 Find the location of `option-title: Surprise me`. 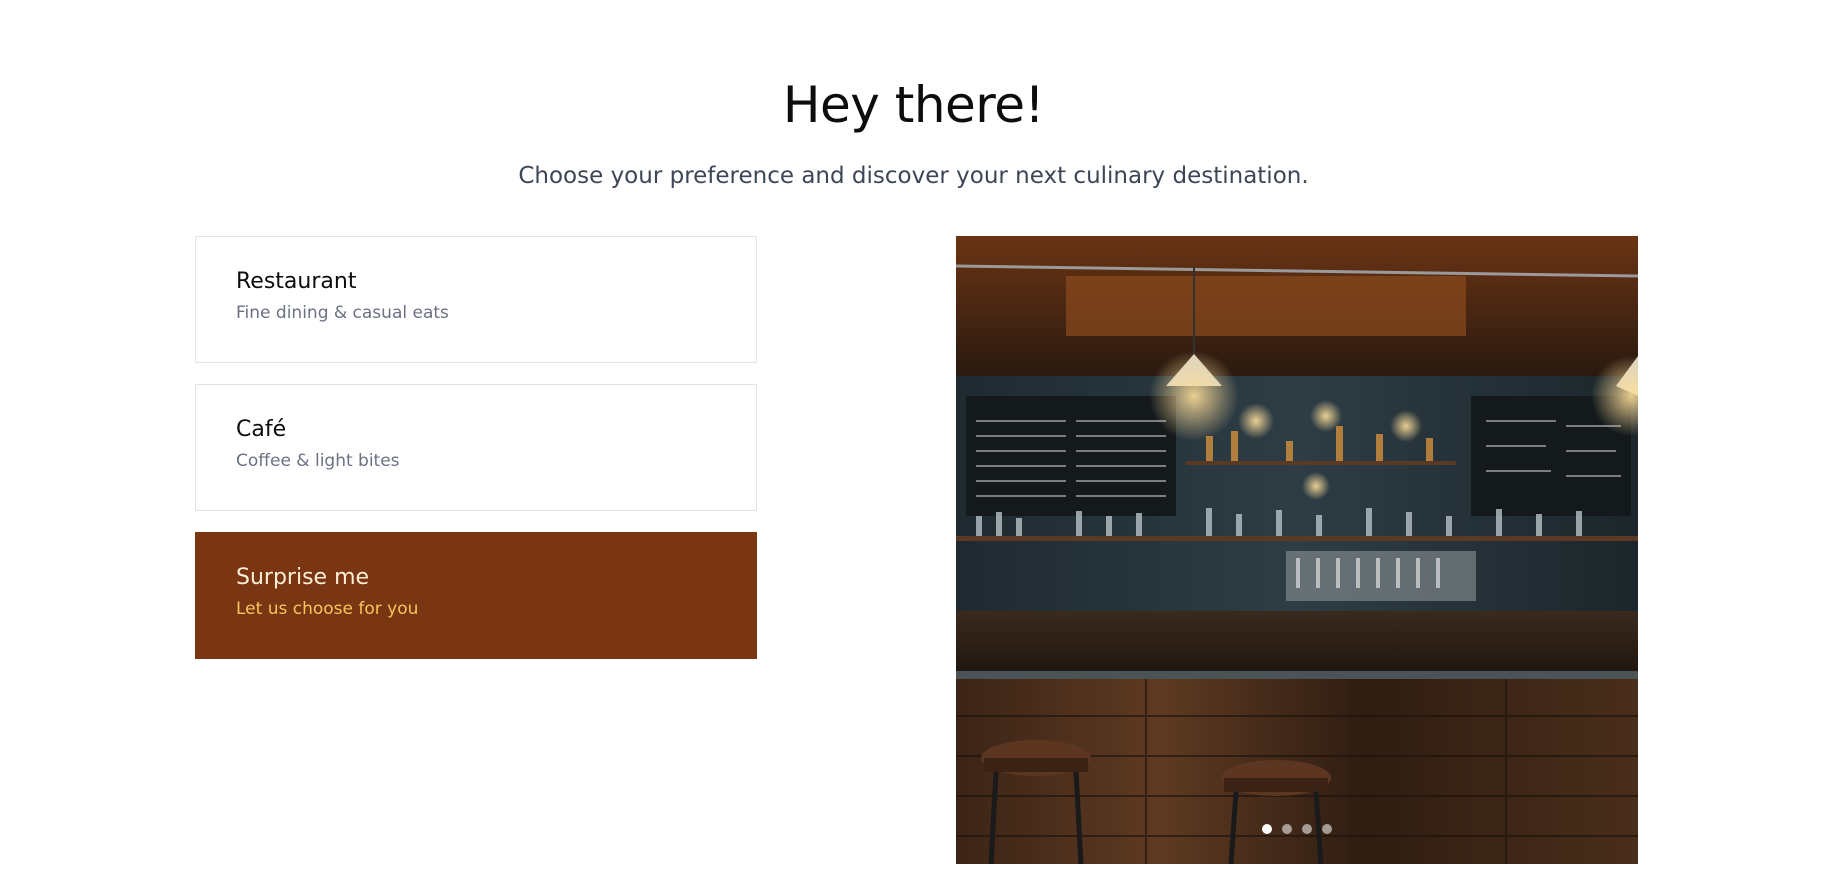

option-title: Surprise me is located at coordinates (303, 577).